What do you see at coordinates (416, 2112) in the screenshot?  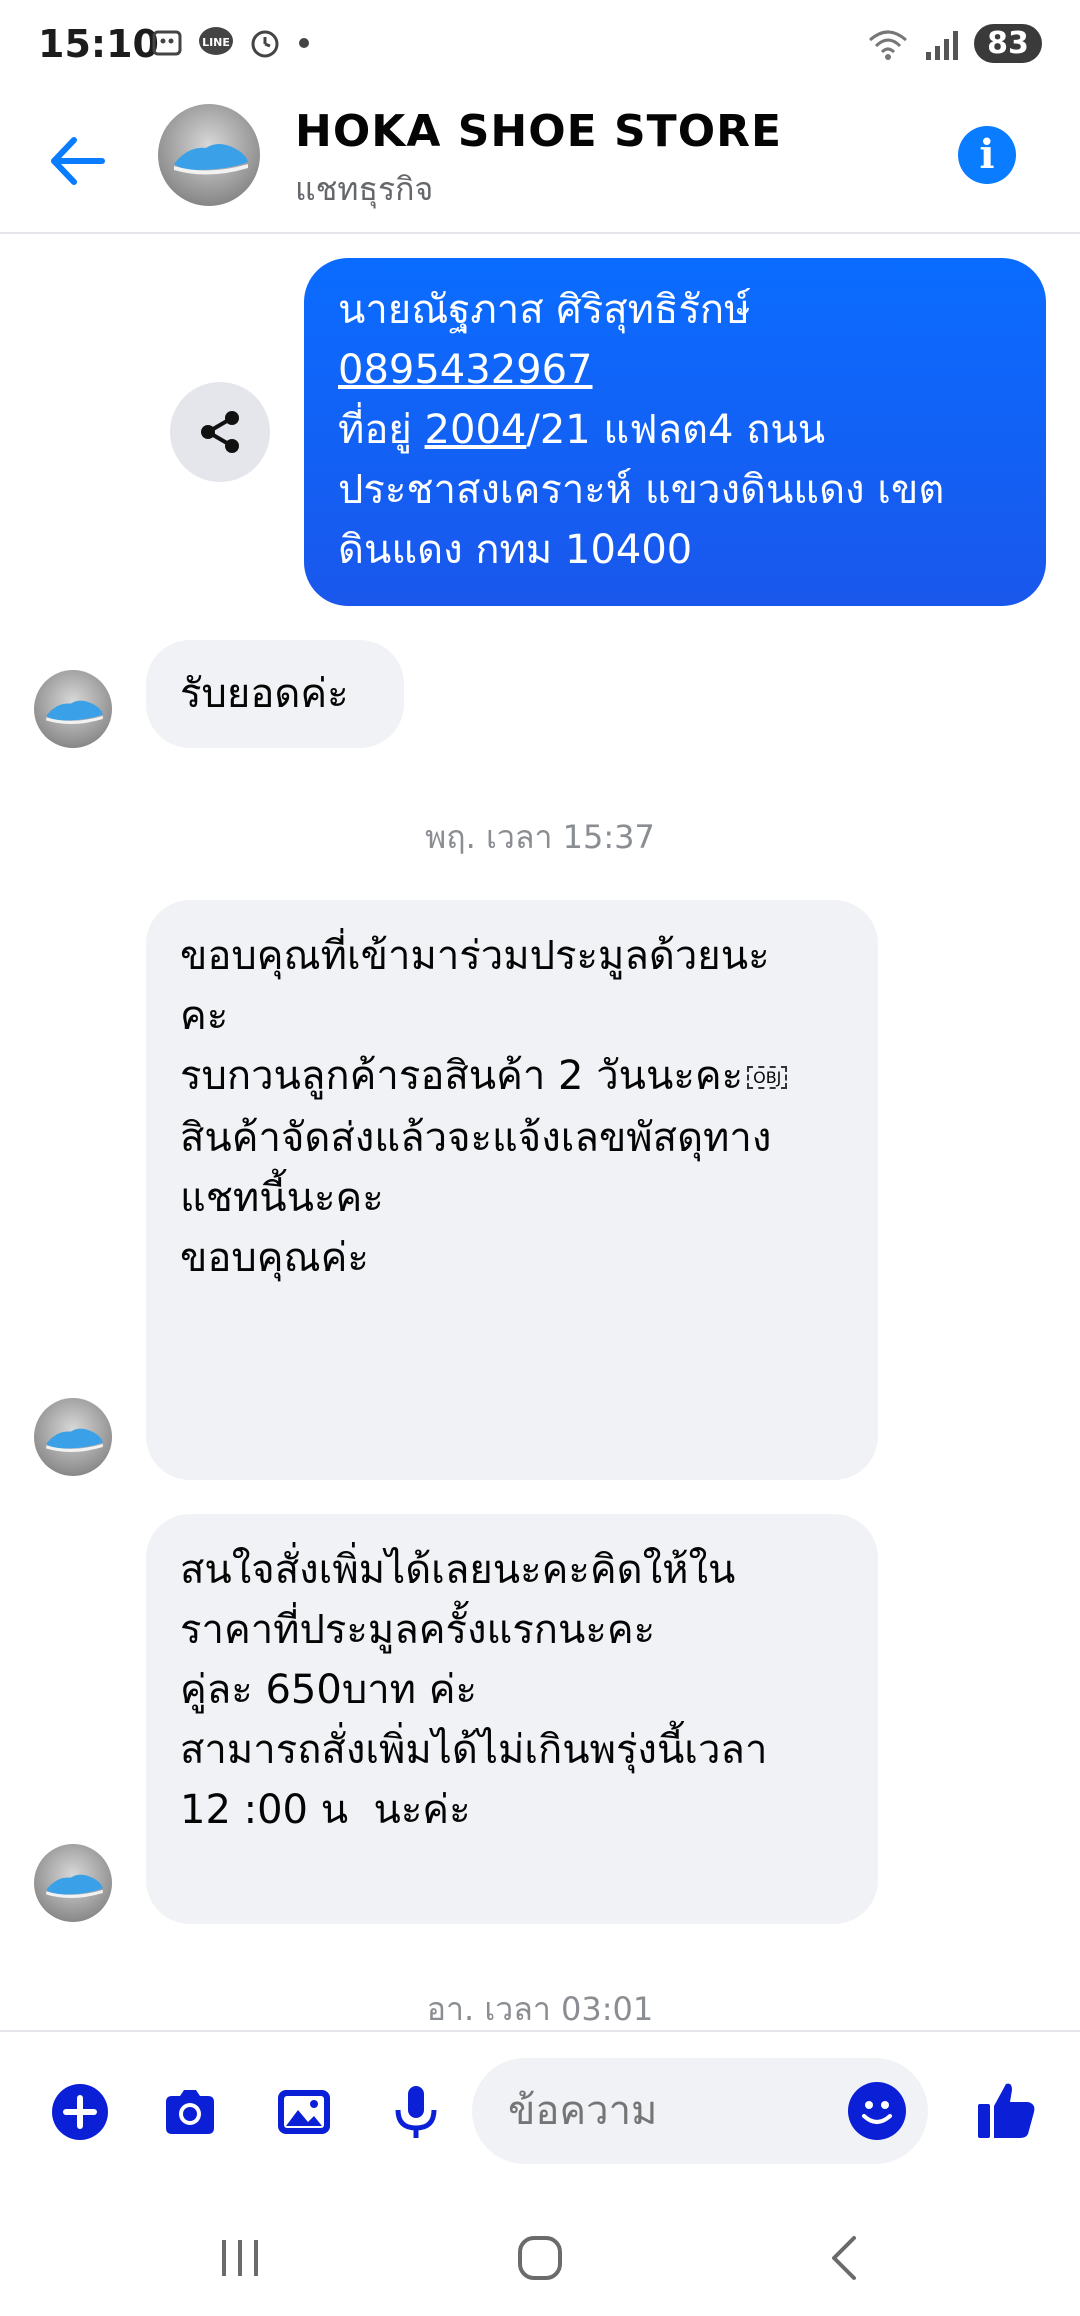 I see `microphone-icon` at bounding box center [416, 2112].